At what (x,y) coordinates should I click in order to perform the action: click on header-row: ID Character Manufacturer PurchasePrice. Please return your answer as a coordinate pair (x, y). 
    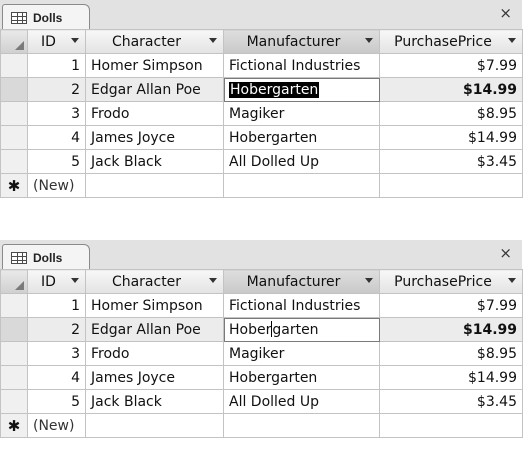
    Looking at the image, I should click on (261, 281).